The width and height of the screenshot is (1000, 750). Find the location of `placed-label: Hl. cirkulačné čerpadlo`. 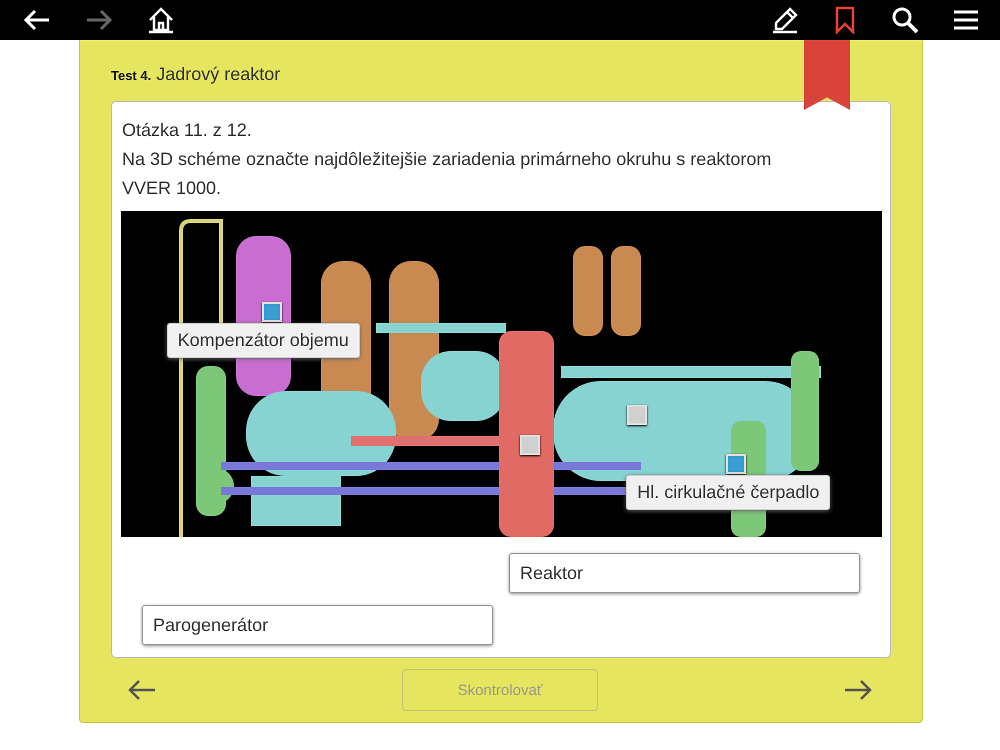

placed-label: Hl. cirkulačné čerpadlo is located at coordinates (728, 492).